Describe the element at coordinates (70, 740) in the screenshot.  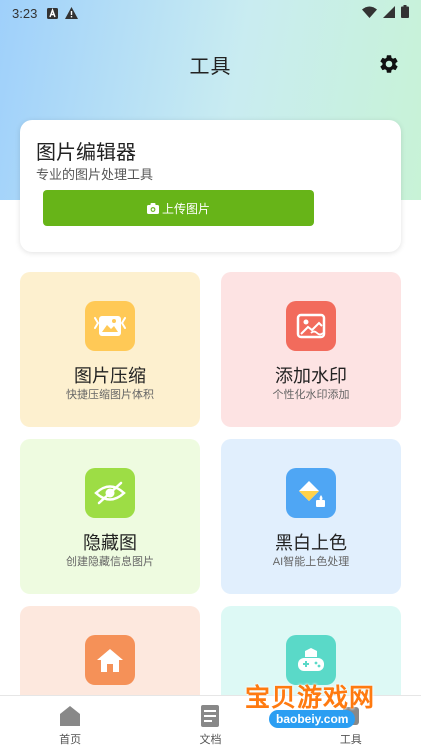
I see `nav-label: 首页` at that location.